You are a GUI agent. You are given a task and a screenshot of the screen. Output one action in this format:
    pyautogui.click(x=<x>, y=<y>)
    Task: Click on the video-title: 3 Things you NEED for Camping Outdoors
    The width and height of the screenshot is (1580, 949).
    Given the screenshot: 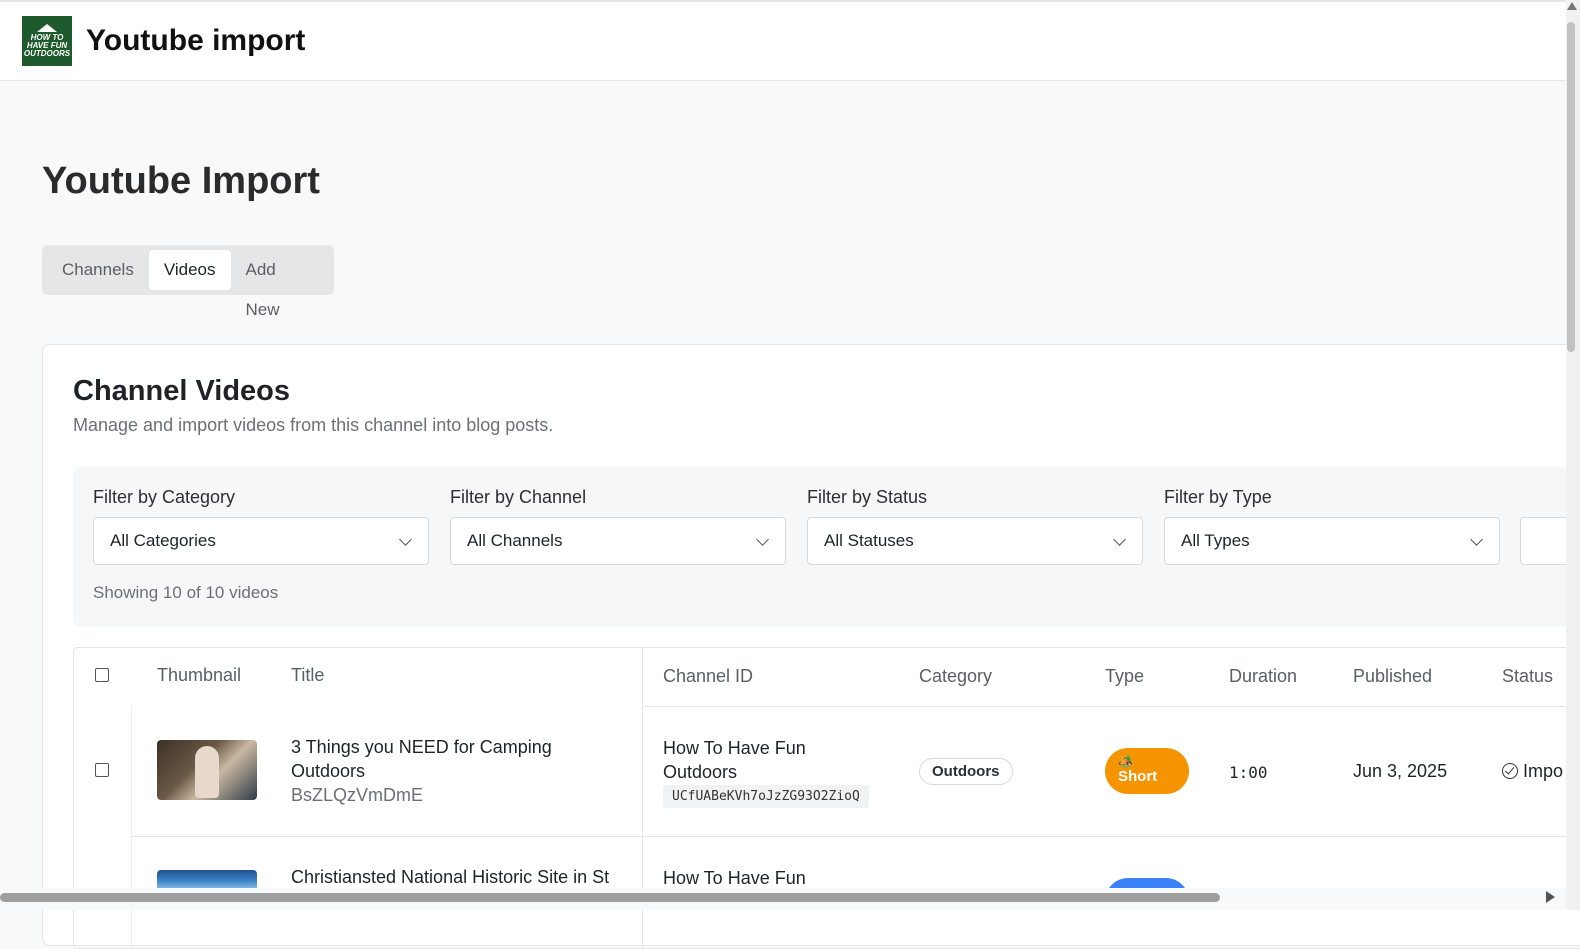 What is the action you would take?
    pyautogui.click(x=461, y=759)
    